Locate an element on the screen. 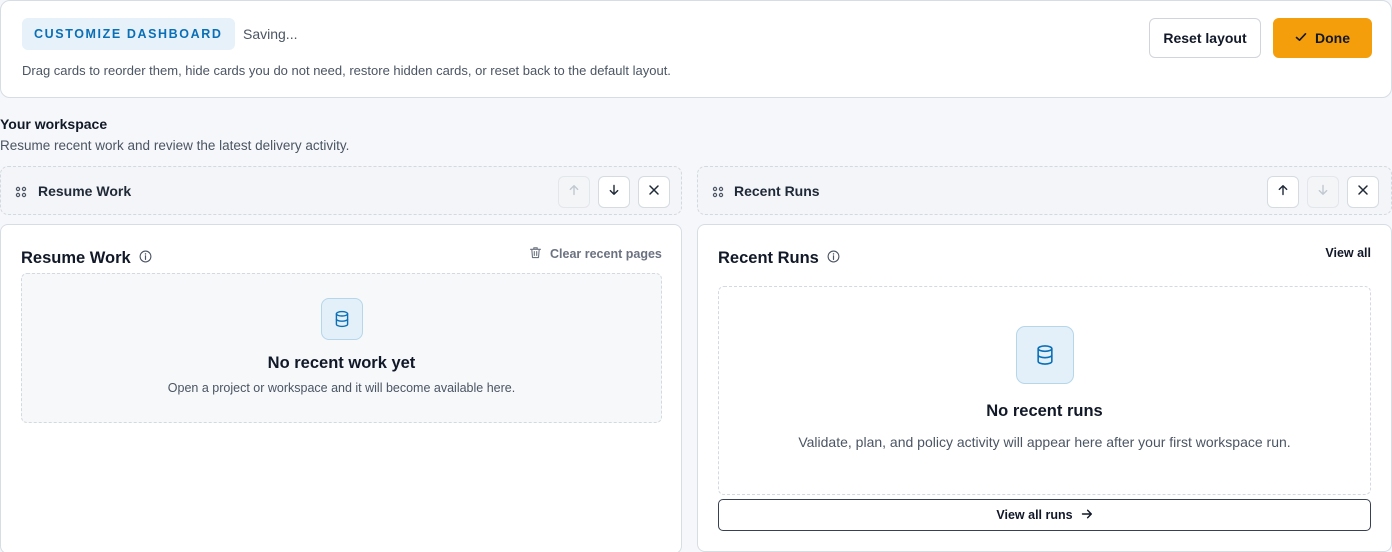 Image resolution: width=1392 pixels, height=552 pixels. resume-work-title: Resume Work is located at coordinates (76, 258).